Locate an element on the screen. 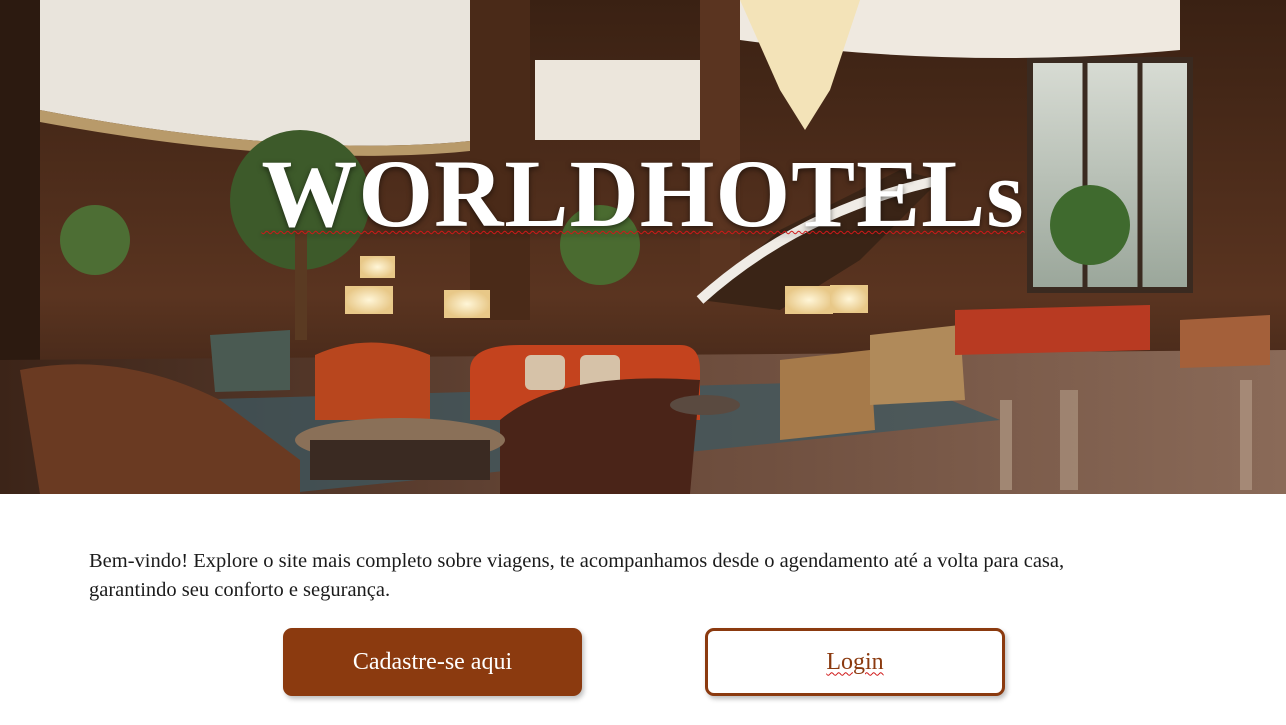 This screenshot has height=725, width=1286. brand-title: WORLDHOTELs is located at coordinates (643, 196).